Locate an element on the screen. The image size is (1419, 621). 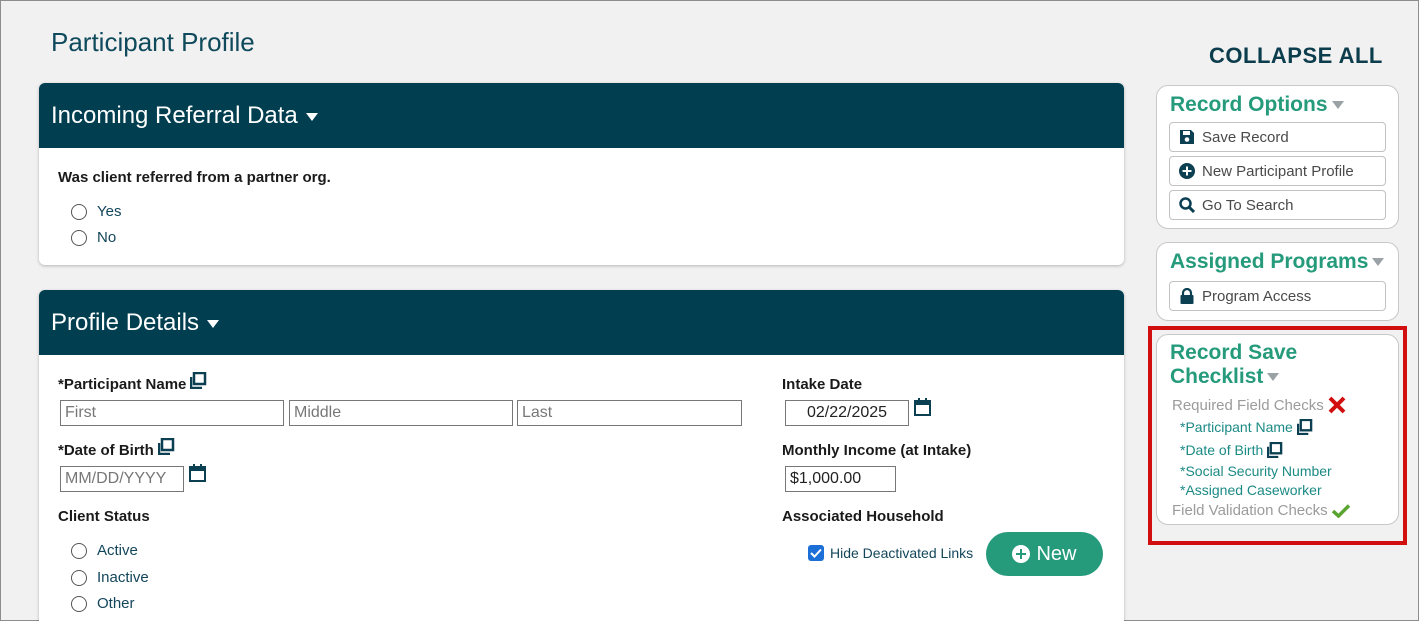
save-record-label: Save Record is located at coordinates (1245, 137).